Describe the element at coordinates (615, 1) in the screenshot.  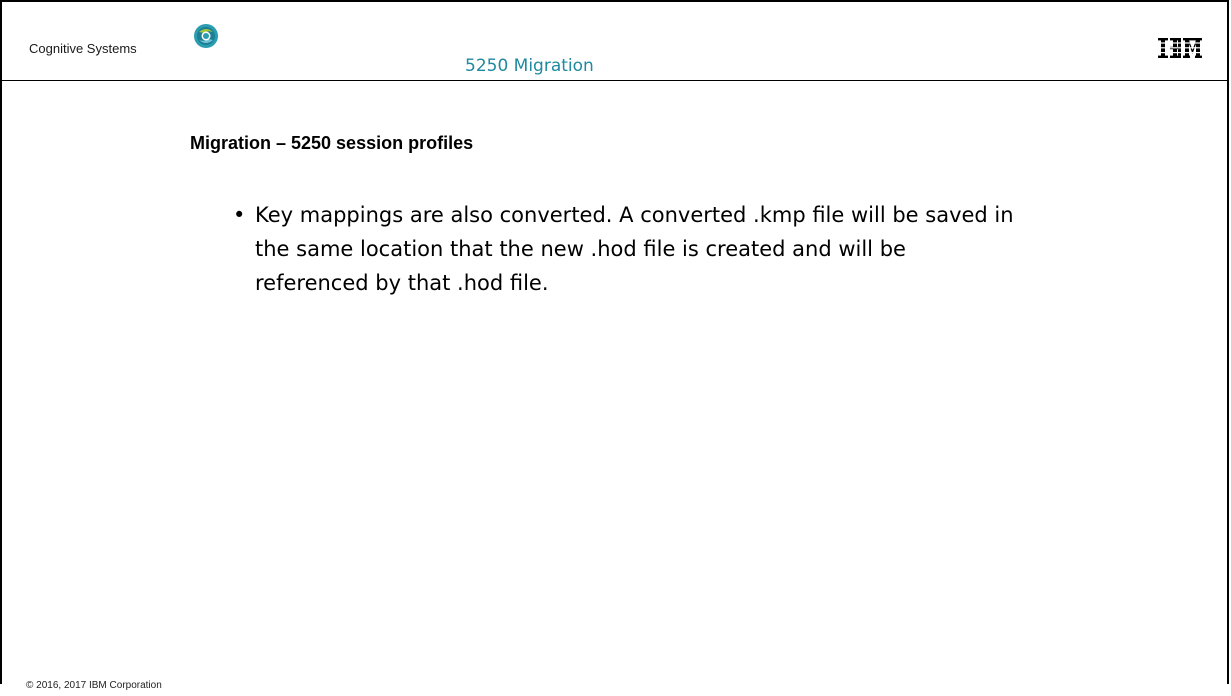
I see `frame-top-border` at that location.